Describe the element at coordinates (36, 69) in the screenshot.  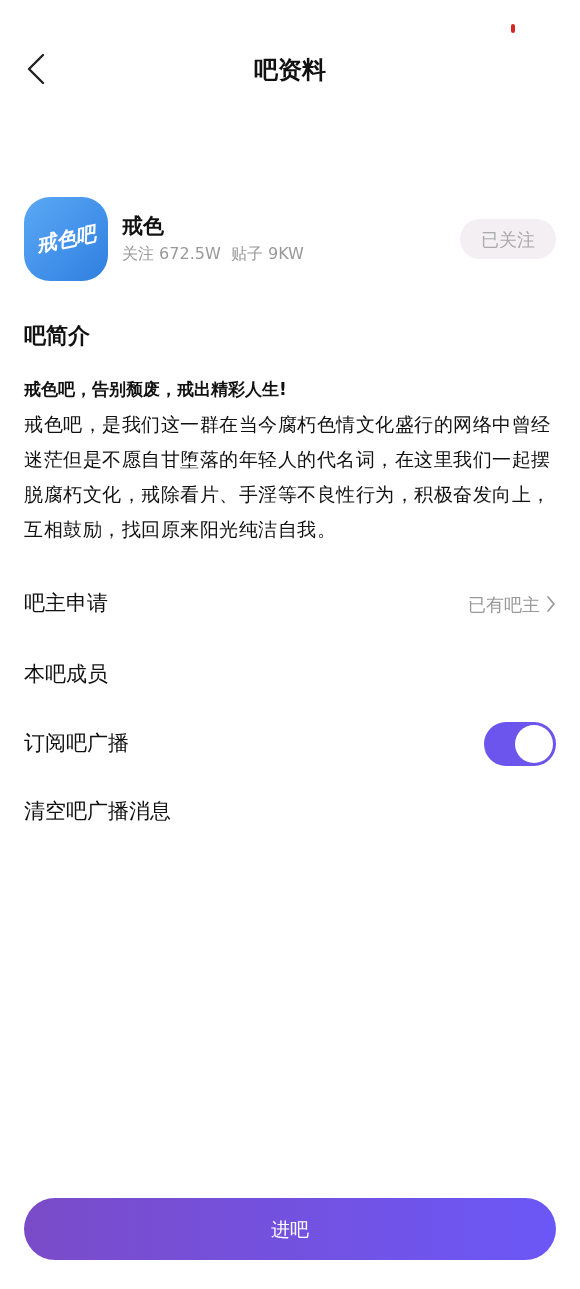
I see `back-icon` at that location.